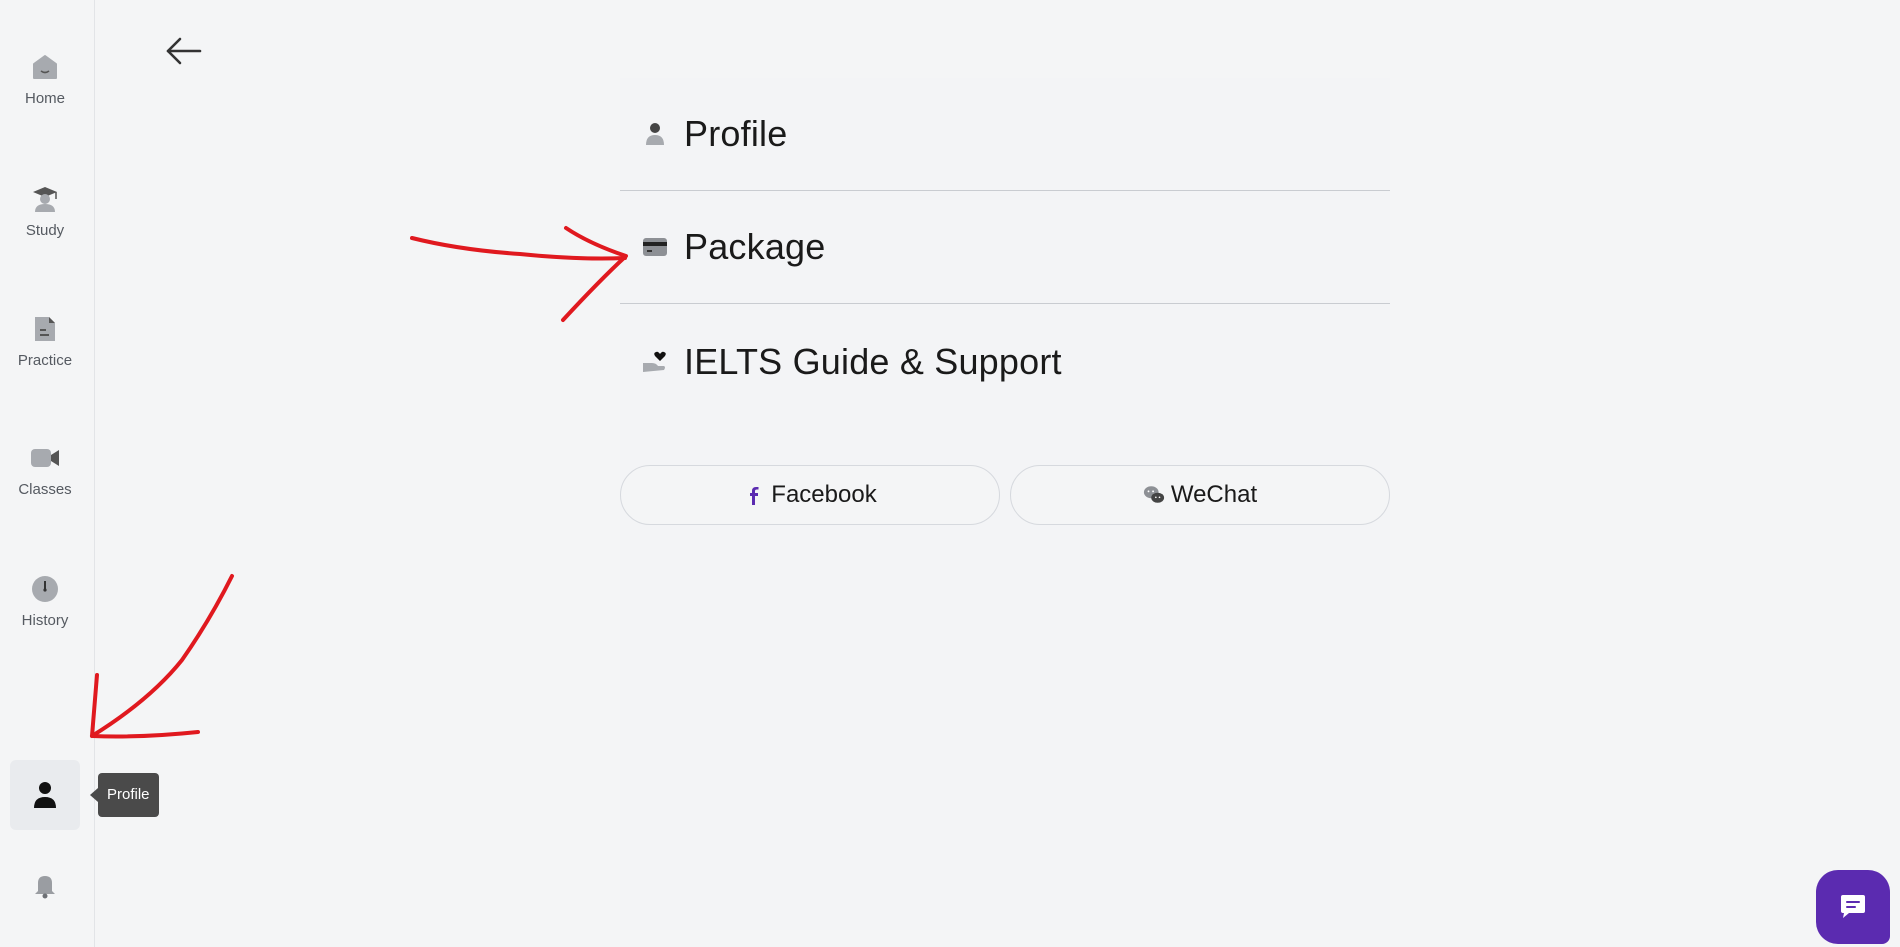  What do you see at coordinates (873, 361) in the screenshot?
I see `menu-item-label: IELTS Guide & Support` at bounding box center [873, 361].